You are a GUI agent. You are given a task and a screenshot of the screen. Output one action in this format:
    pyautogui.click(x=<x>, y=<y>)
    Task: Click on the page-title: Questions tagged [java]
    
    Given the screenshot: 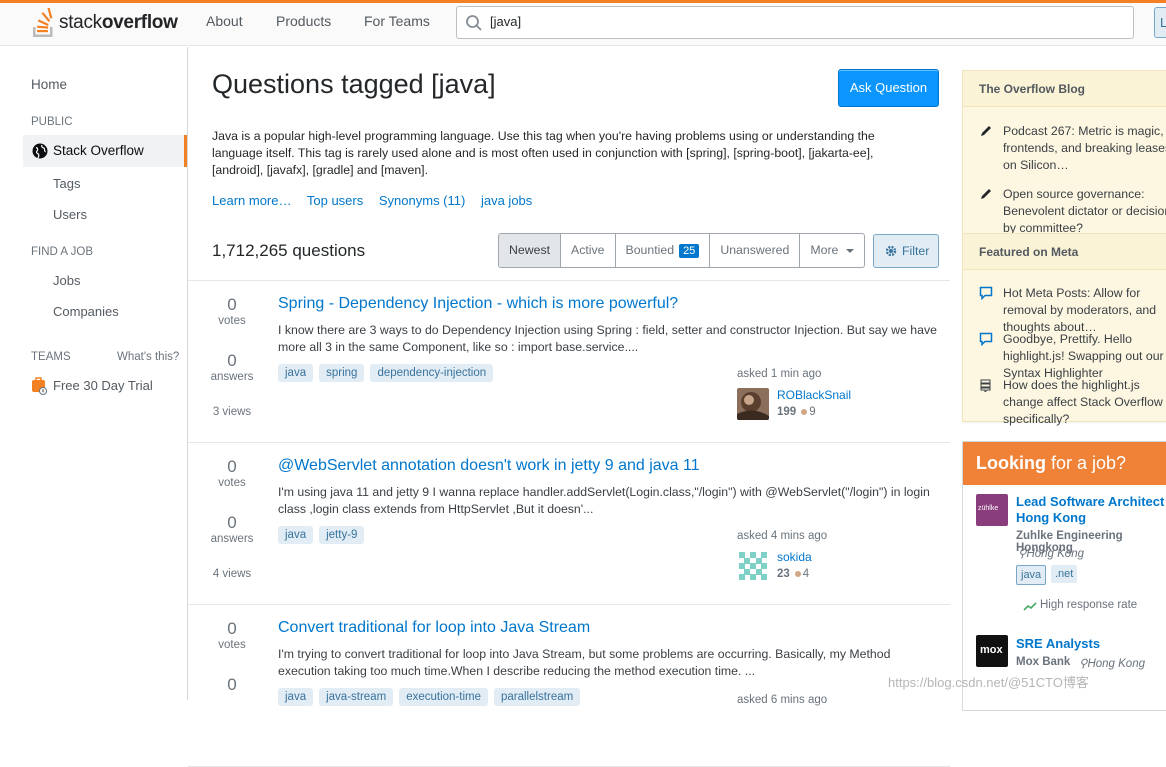 What is the action you would take?
    pyautogui.click(x=354, y=84)
    